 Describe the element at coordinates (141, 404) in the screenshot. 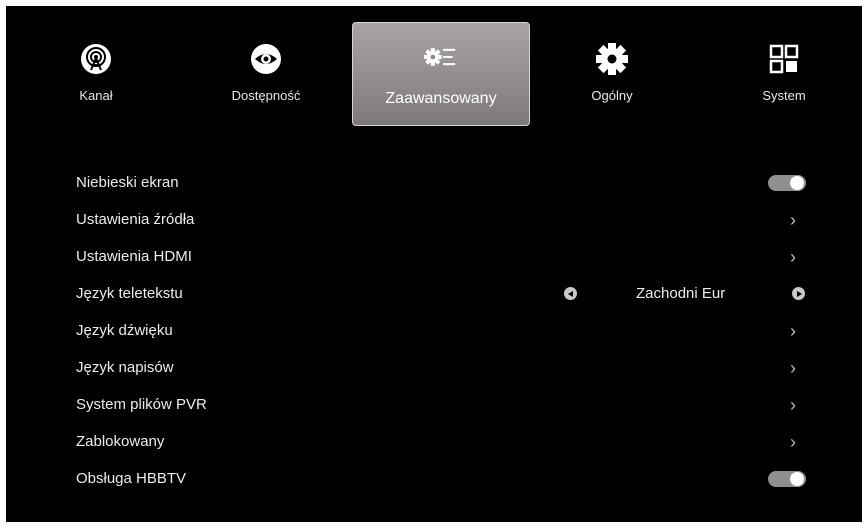

I see `setting-label: System plików PVR` at that location.